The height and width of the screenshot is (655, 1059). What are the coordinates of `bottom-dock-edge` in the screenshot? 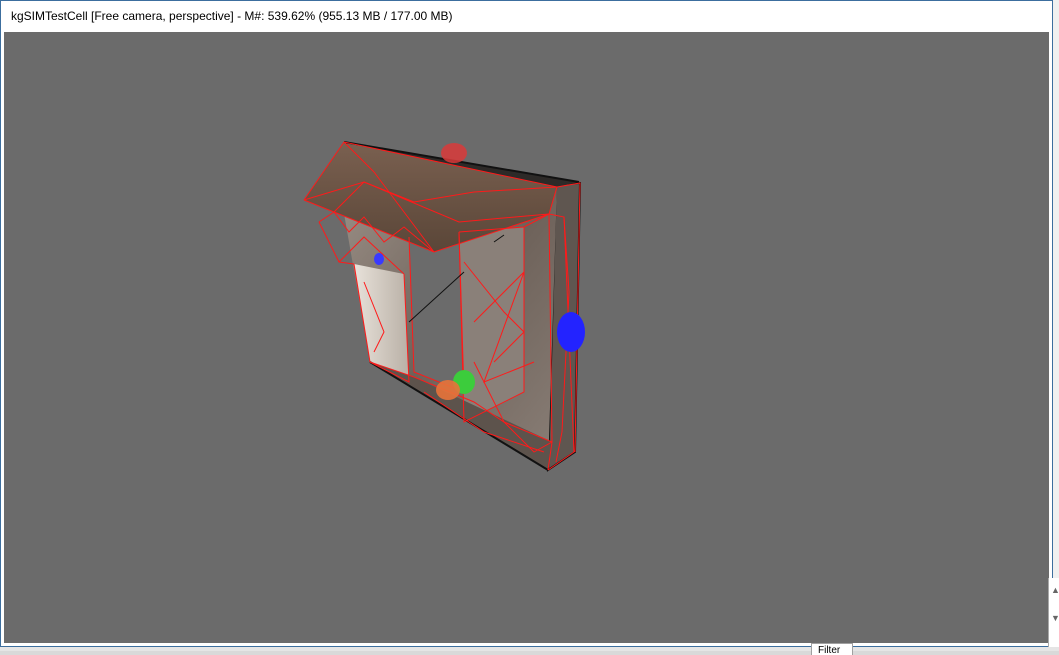 It's located at (529, 649).